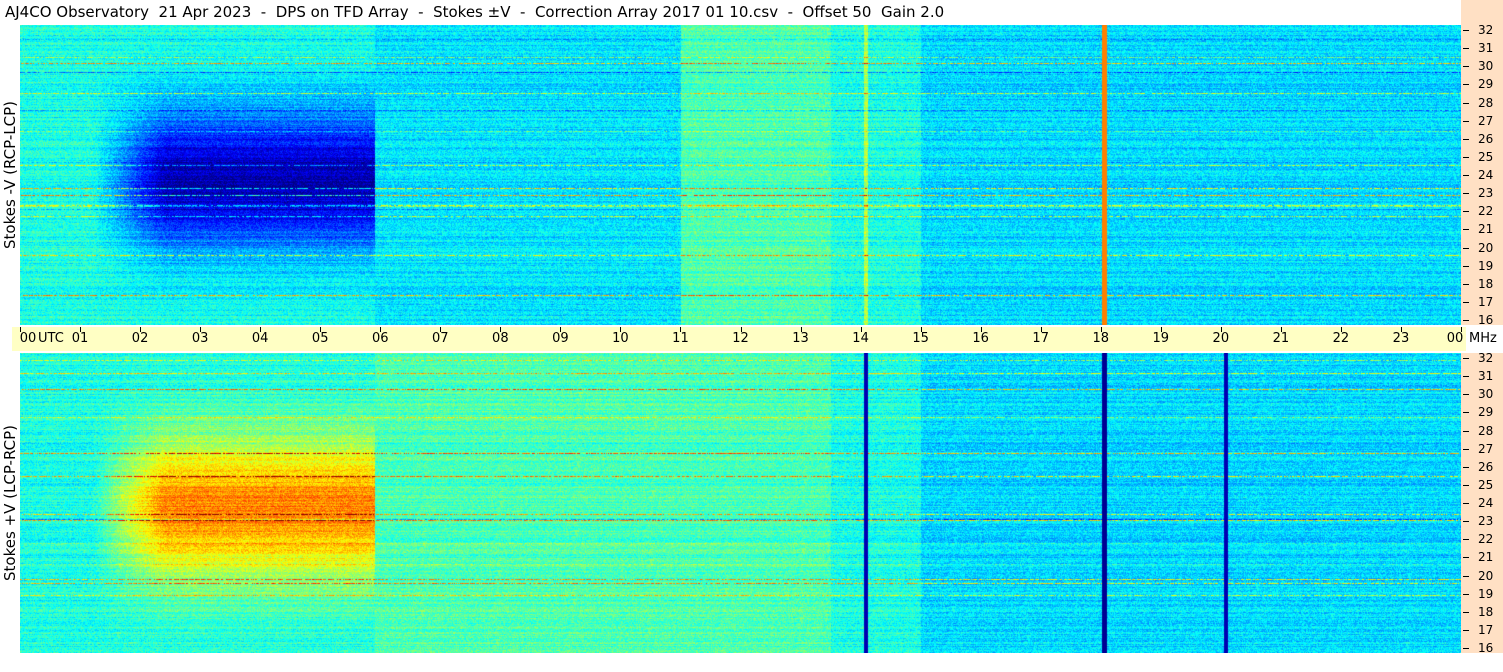  Describe the element at coordinates (260, 338) in the screenshot. I see `time-tick-label: 04` at that location.